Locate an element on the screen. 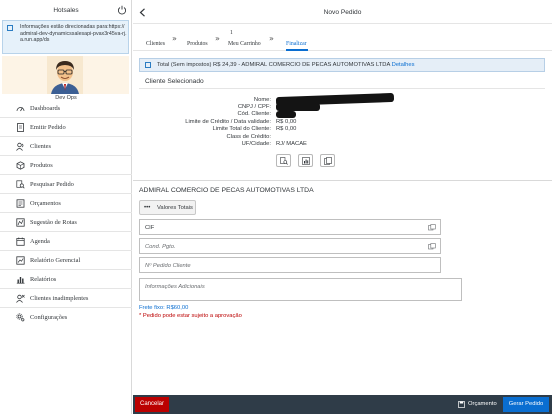  sidebar-item-label: Orçamentos is located at coordinates (45, 203).